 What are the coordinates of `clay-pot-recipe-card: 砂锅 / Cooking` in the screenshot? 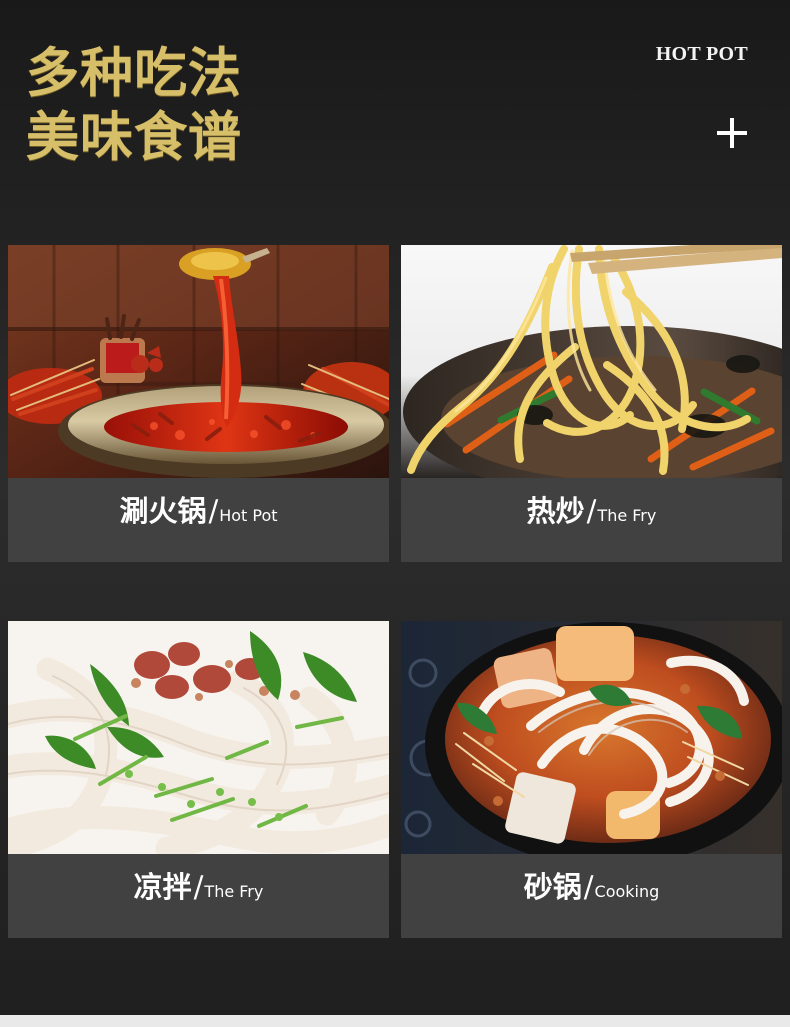 It's located at (591, 779).